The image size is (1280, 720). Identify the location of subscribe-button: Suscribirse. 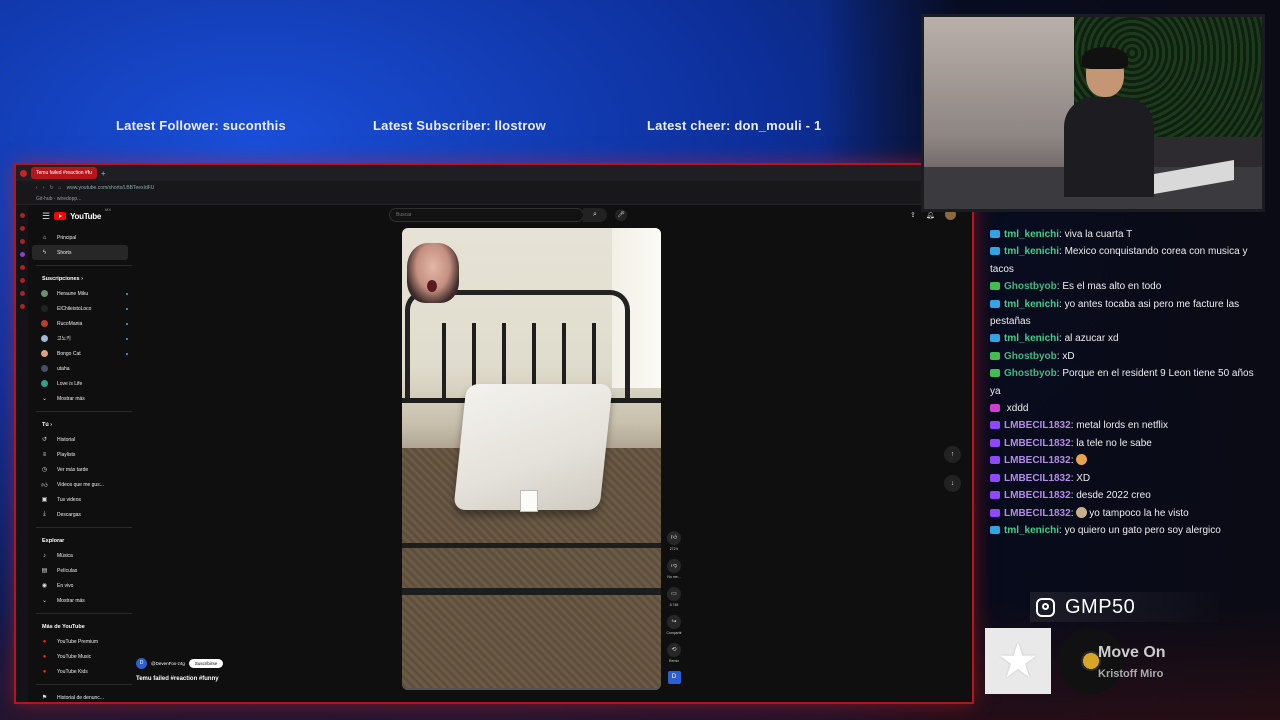
(206, 663).